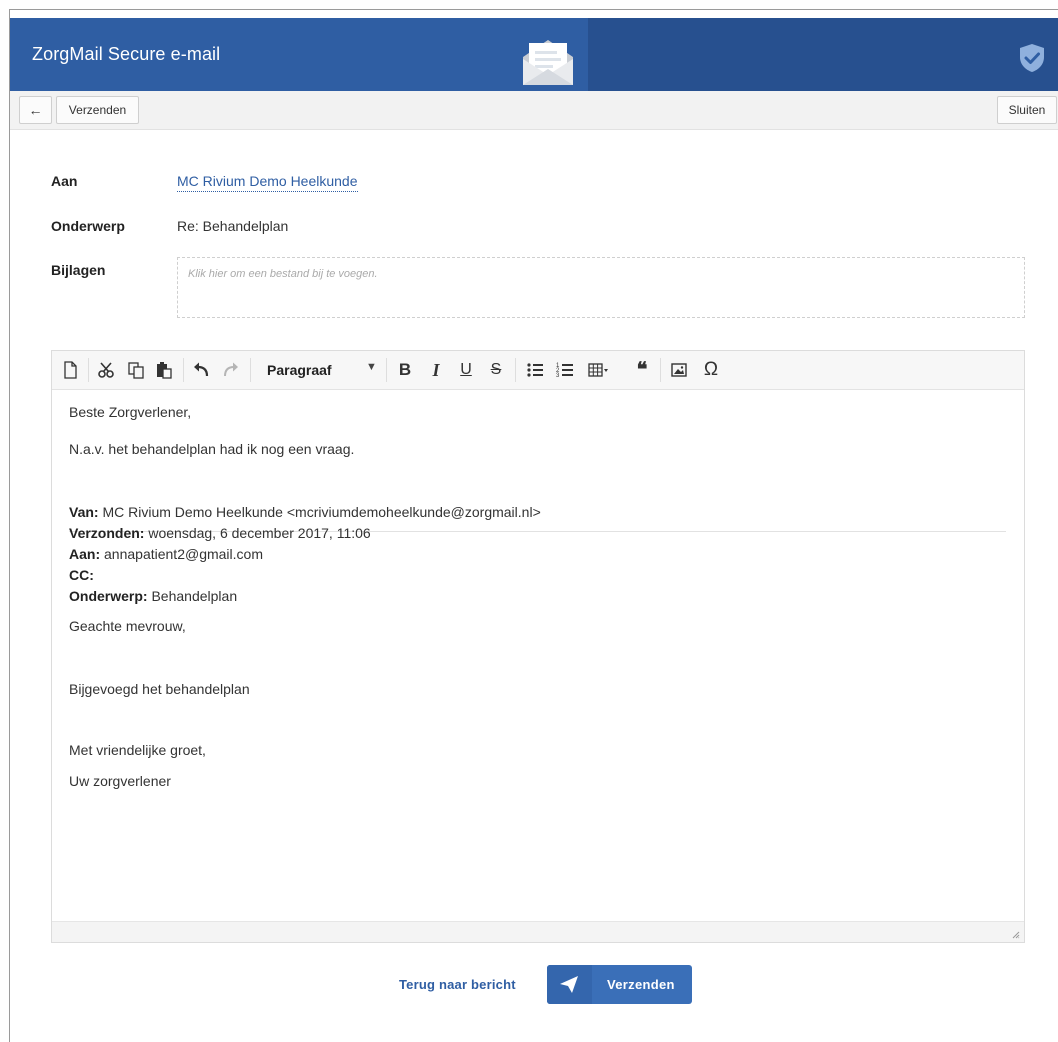 The height and width of the screenshot is (1042, 1058). Describe the element at coordinates (84, 512) in the screenshot. I see `from-label: Van:` at that location.